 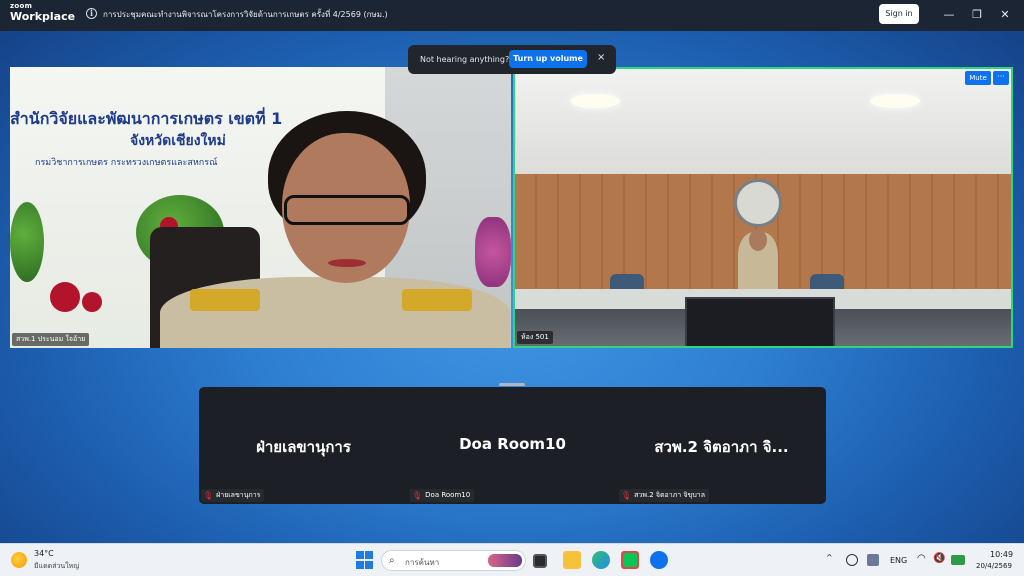 What do you see at coordinates (44, 553) in the screenshot?
I see `weather-temperature: 34°C` at bounding box center [44, 553].